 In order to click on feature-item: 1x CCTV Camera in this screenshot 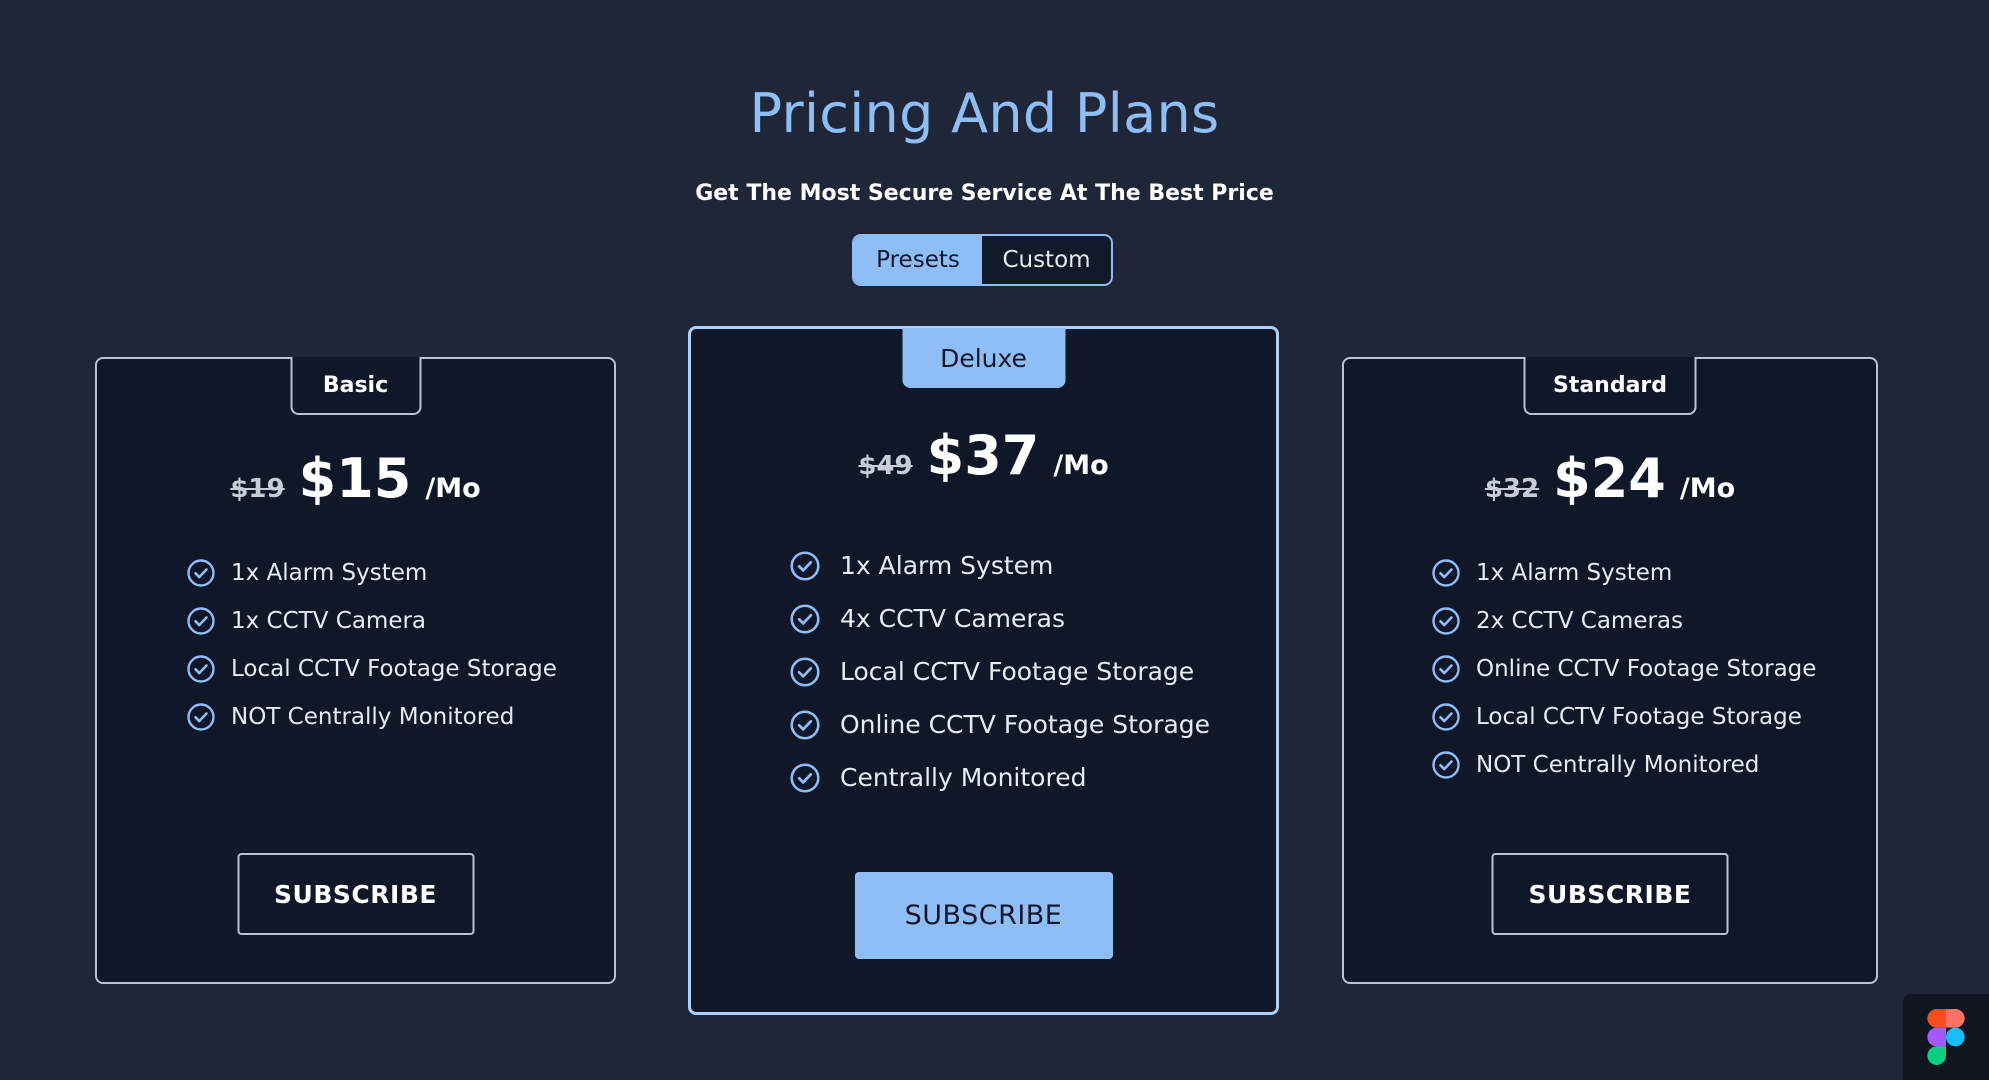, I will do `click(371, 621)`.